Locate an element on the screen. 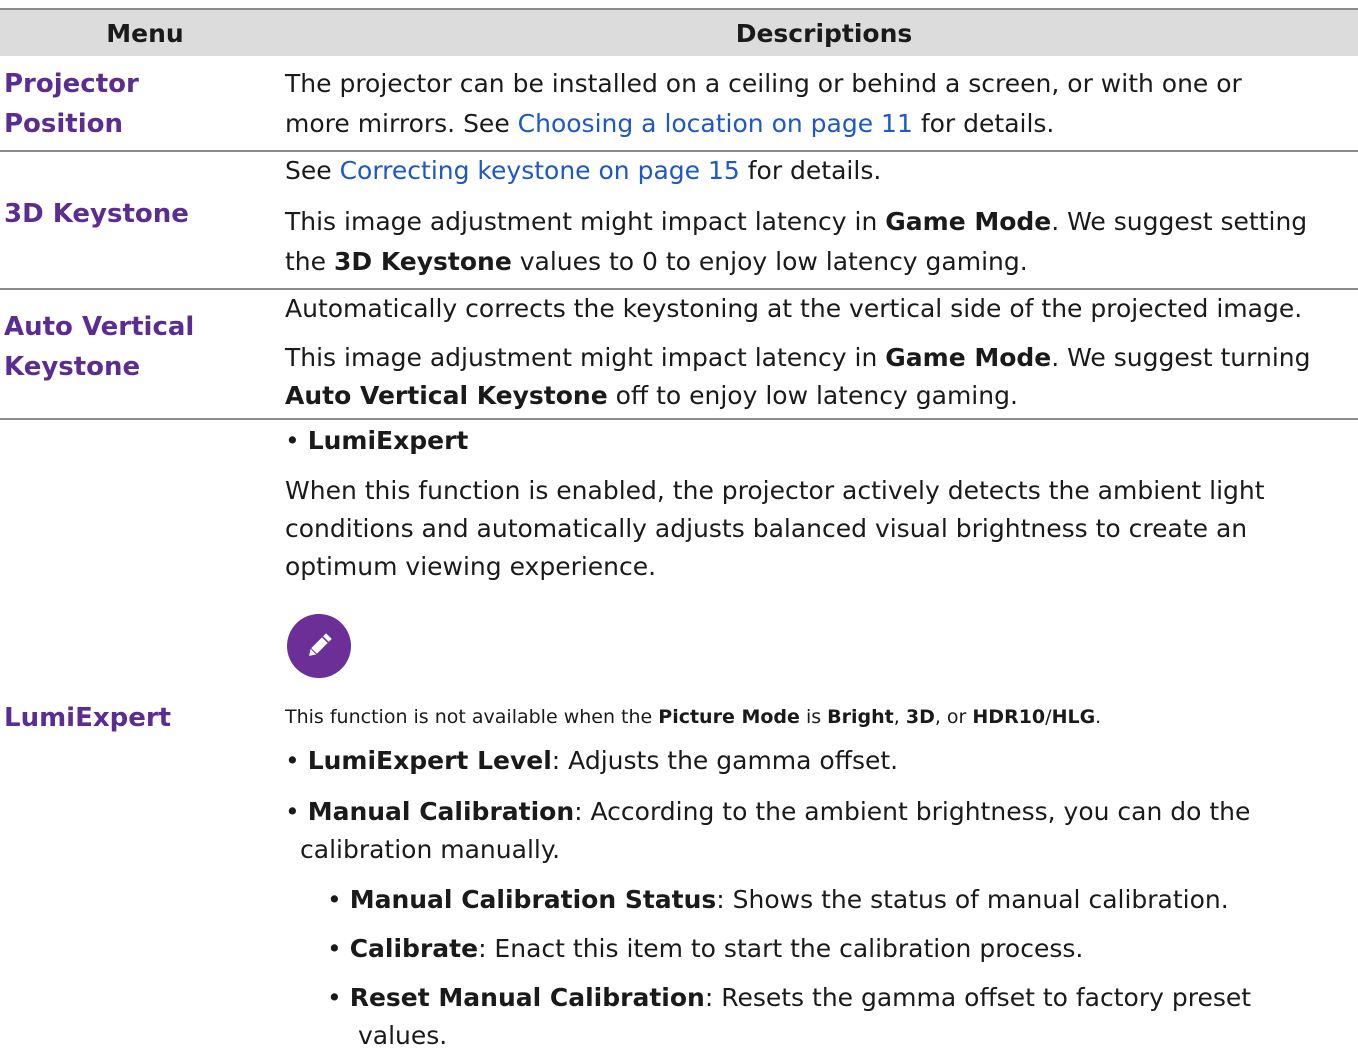  menu-lumiexpert: LumiExpert is located at coordinates (88, 718).